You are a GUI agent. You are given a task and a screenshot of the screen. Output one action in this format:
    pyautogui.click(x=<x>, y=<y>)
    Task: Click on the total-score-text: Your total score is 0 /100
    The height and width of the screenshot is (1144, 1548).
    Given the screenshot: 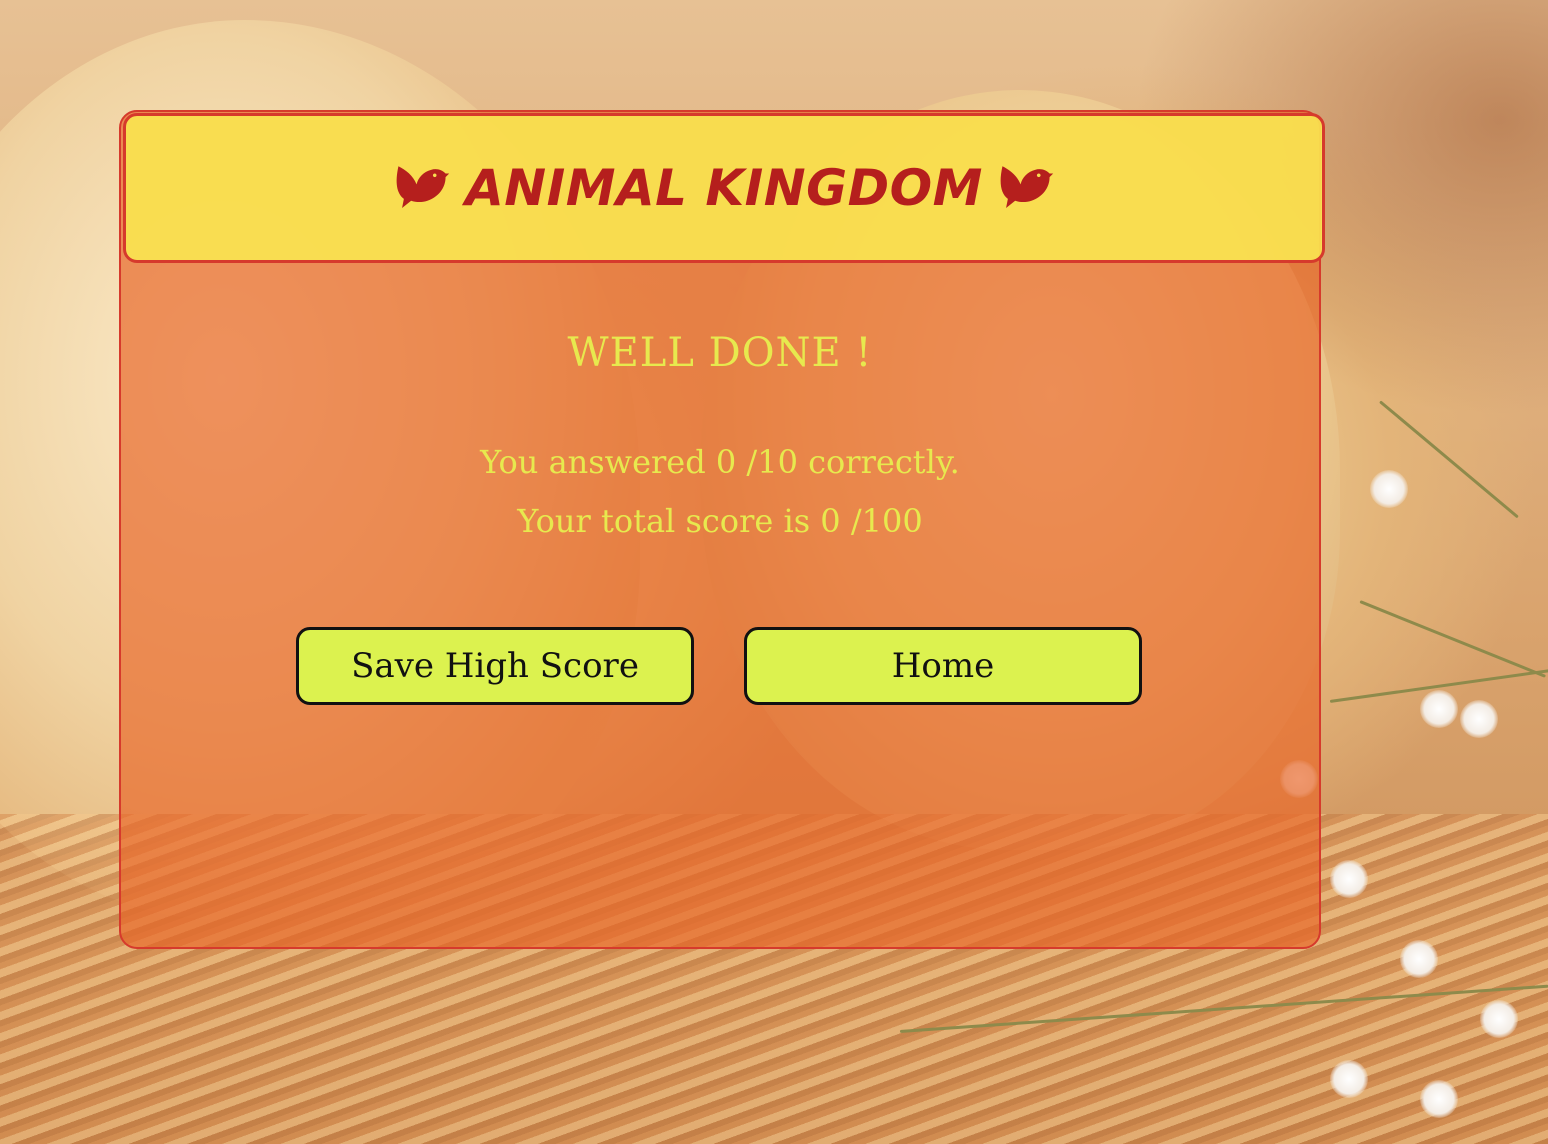 What is the action you would take?
    pyautogui.click(x=720, y=521)
    